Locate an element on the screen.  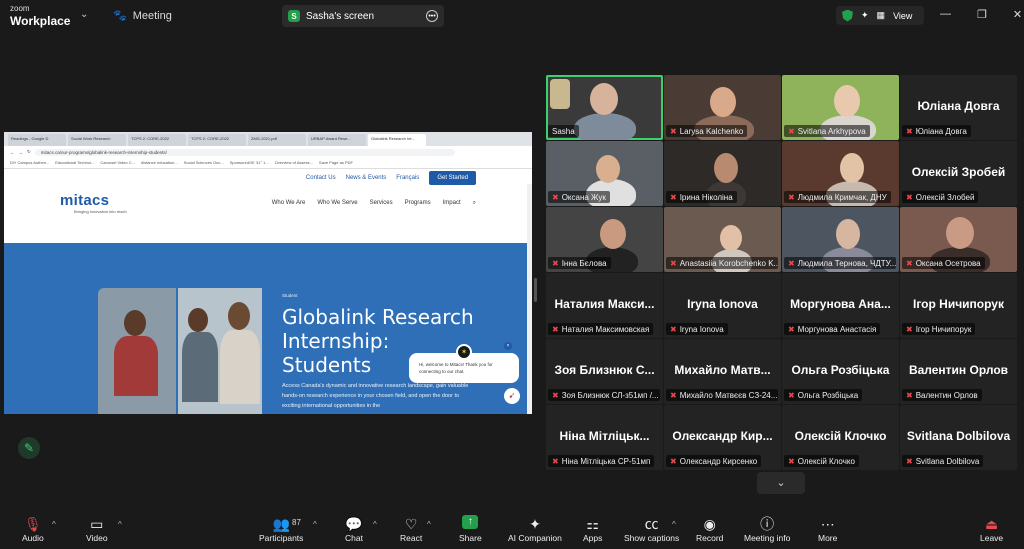
restore-icon: ❐ is located at coordinates (982, 14).